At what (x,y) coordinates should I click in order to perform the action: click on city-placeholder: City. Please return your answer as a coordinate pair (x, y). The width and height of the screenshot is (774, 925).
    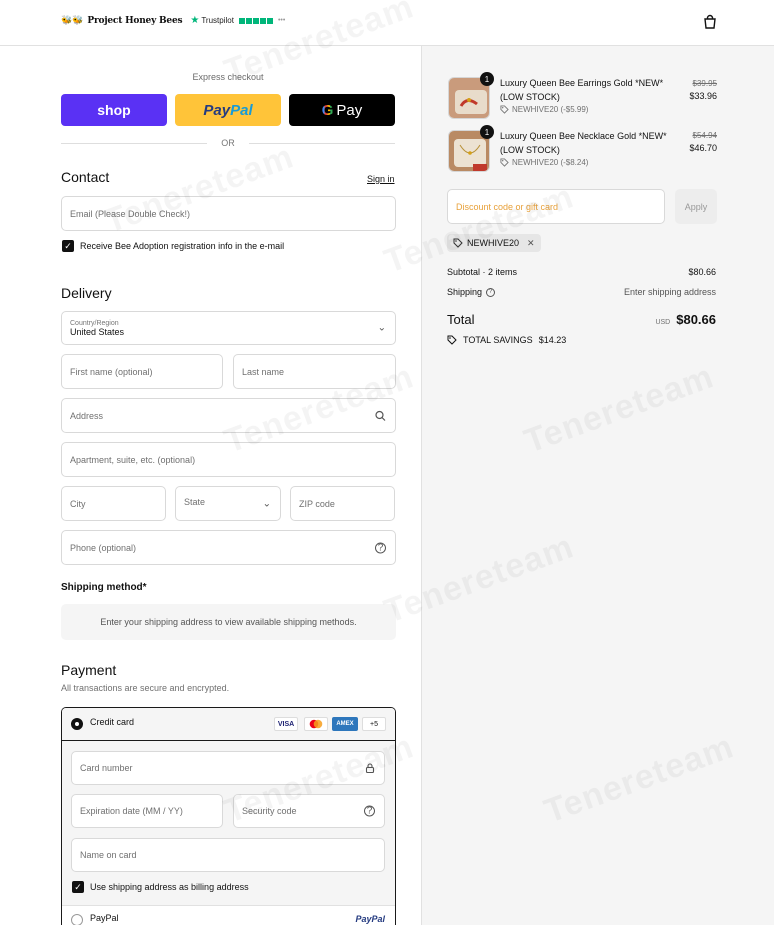
    Looking at the image, I should click on (78, 503).